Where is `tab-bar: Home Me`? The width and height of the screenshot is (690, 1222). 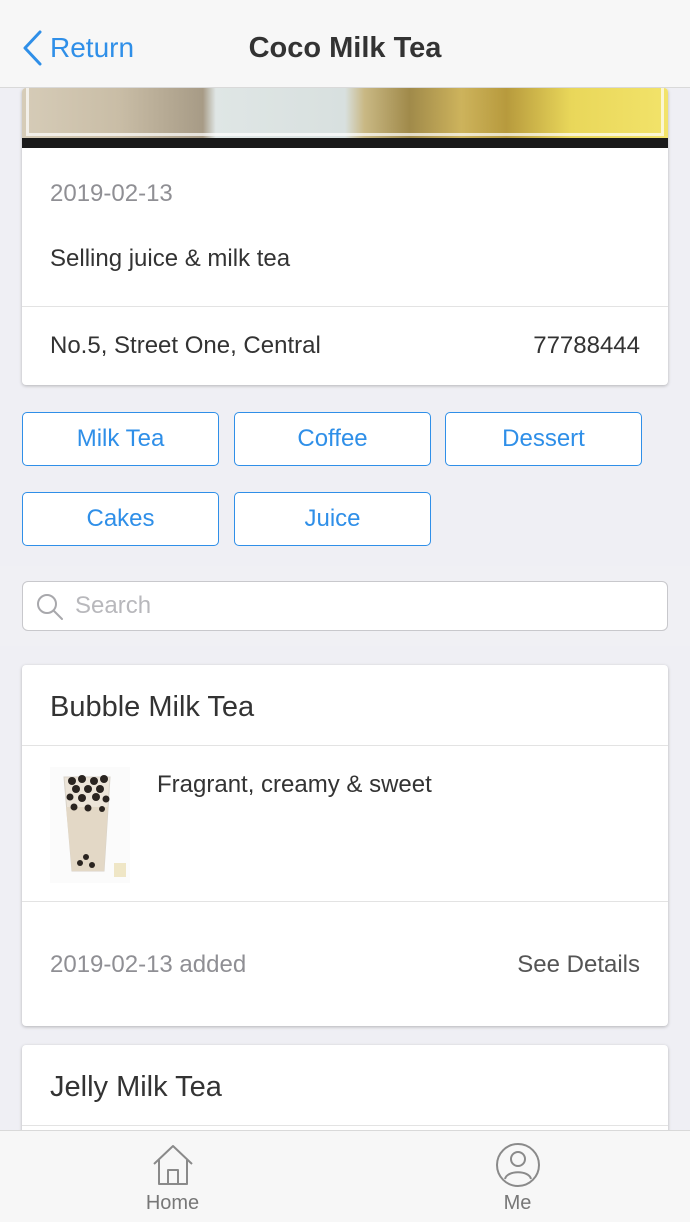
tab-bar: Home Me is located at coordinates (345, 1176).